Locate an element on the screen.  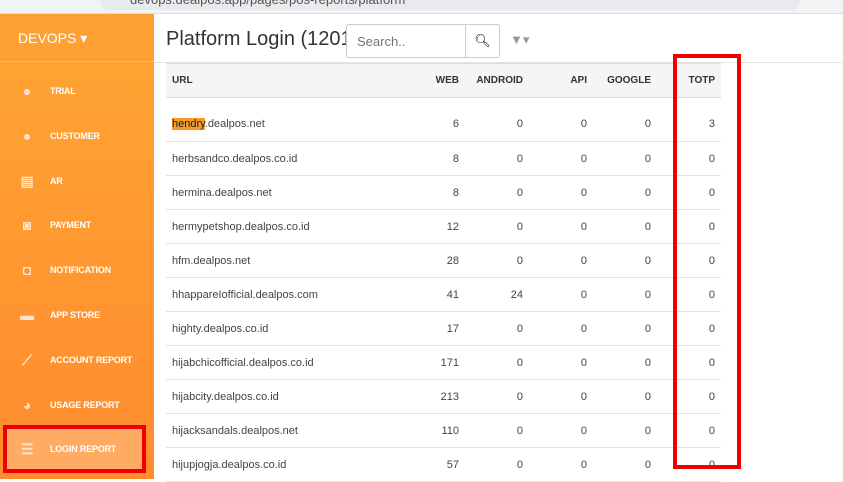
column-header-android: ANDROID is located at coordinates (497, 80).